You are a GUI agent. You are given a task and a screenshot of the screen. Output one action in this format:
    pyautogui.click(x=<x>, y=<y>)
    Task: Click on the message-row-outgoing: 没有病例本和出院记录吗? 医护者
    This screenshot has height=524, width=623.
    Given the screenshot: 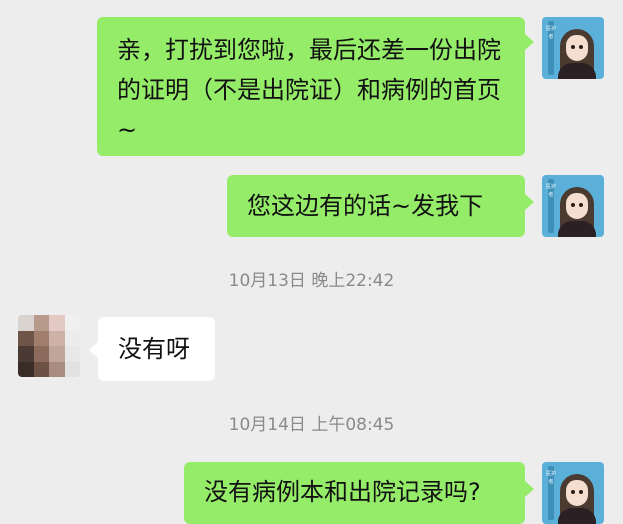 What is the action you would take?
    pyautogui.click(x=311, y=489)
    